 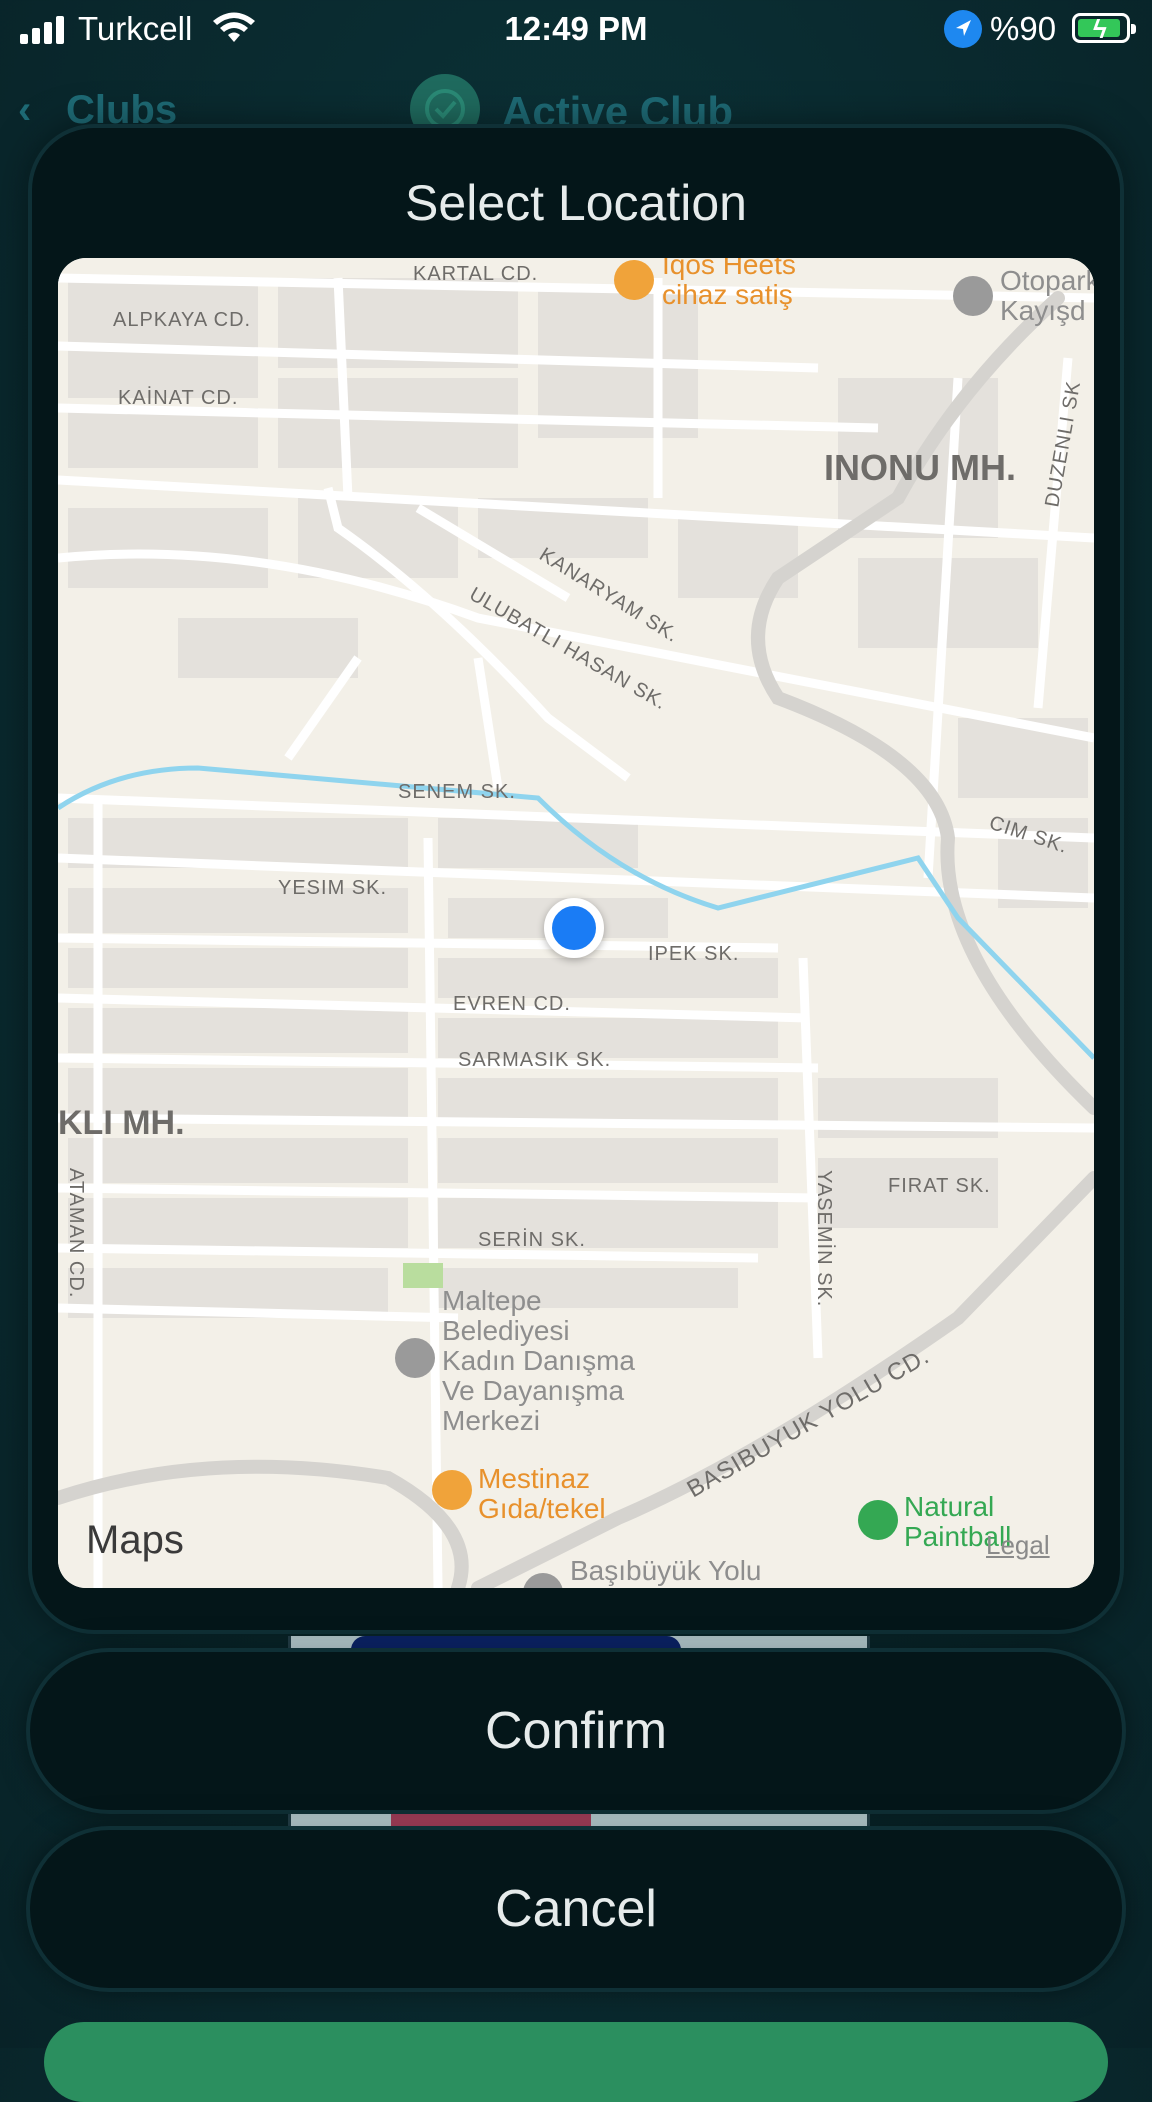 What do you see at coordinates (121, 1123) in the screenshot?
I see `svg-text: KLI MH.` at bounding box center [121, 1123].